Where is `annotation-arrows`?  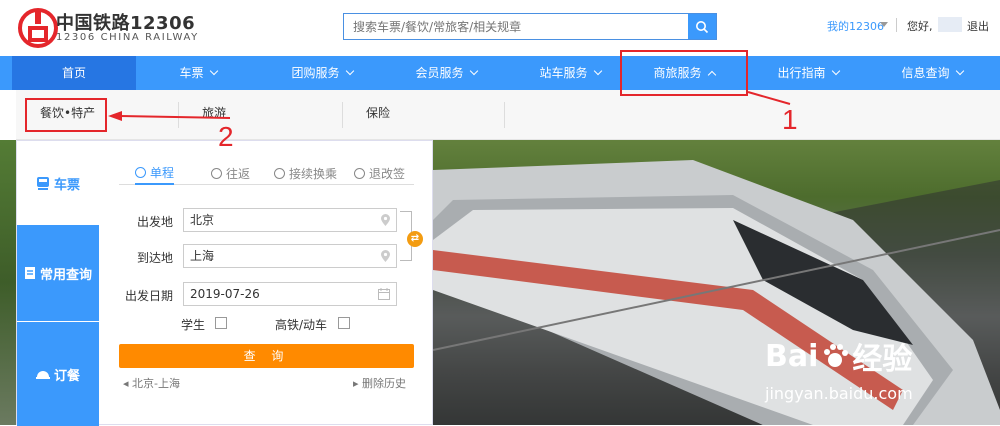
annotation-arrows is located at coordinates (449, 106).